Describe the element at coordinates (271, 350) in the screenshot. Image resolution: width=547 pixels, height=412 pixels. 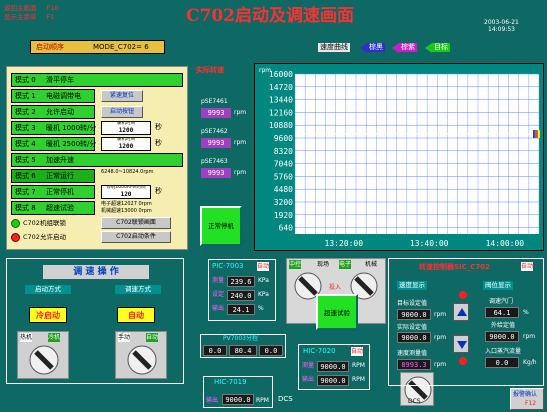
I see `pv7003-value-3: 0.0` at that location.